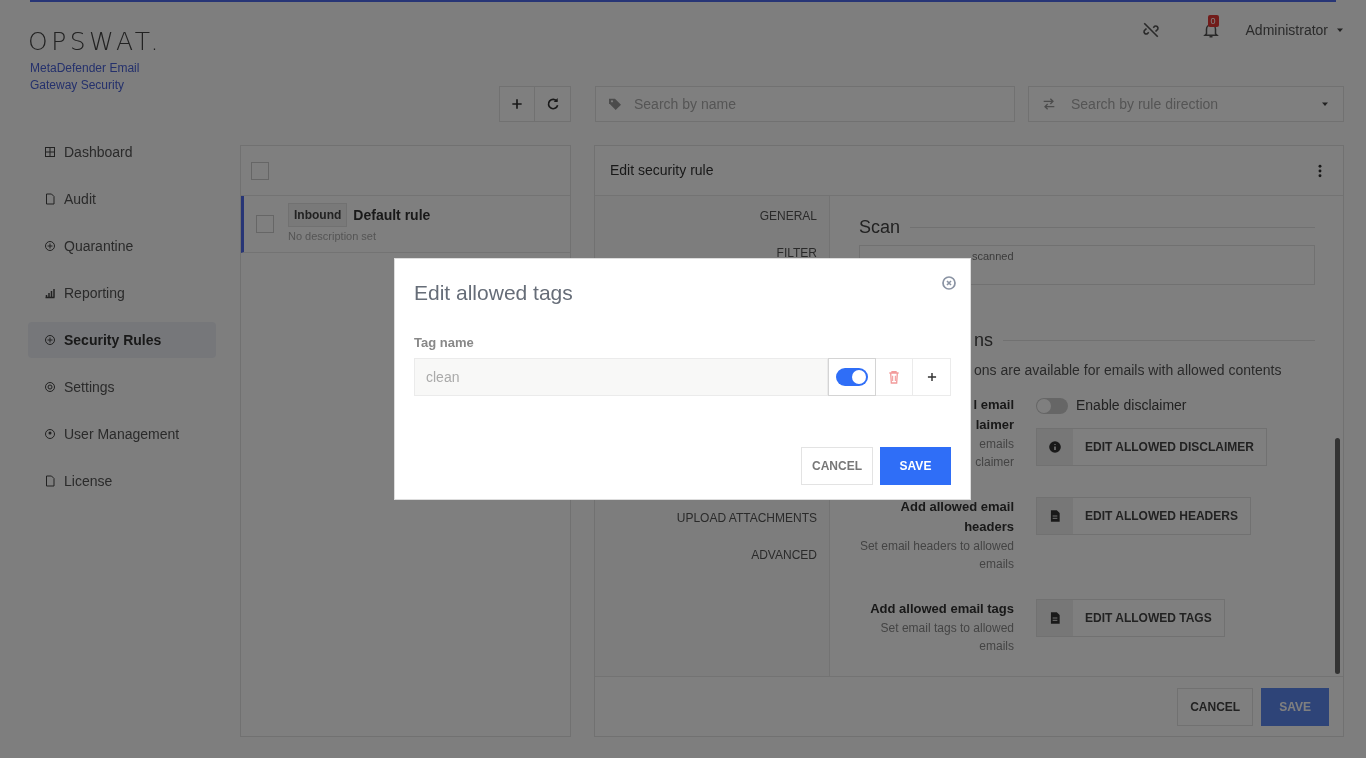 Image resolution: width=1366 pixels, height=758 pixels. I want to click on row-checkbox, so click(265, 224).